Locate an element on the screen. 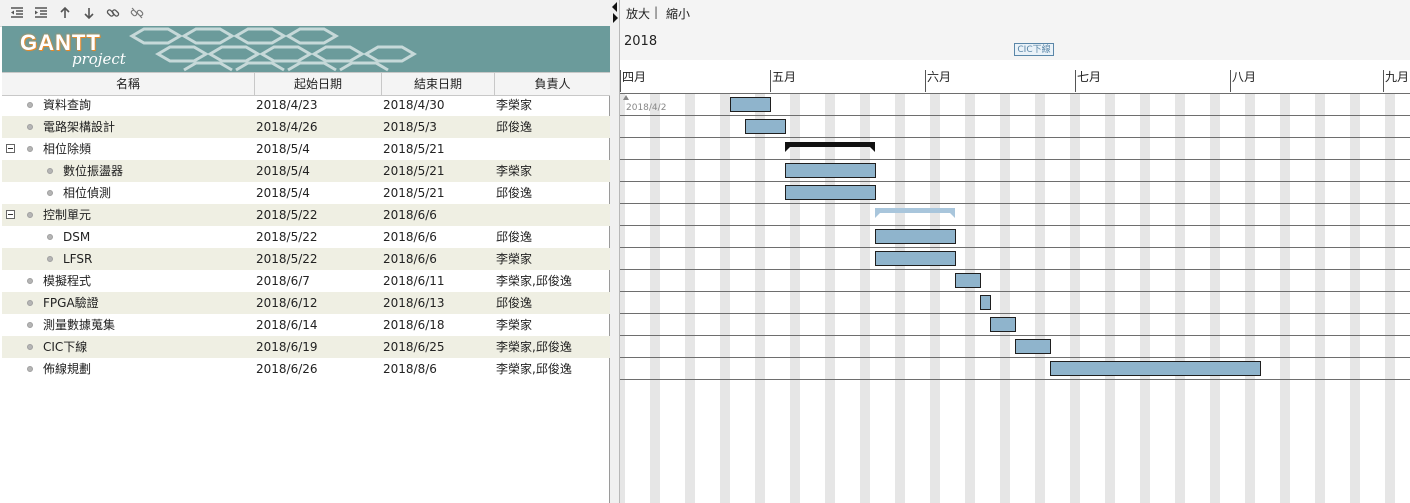 The width and height of the screenshot is (1410, 503). zoom-out-link: 縮小 is located at coordinates (678, 13).